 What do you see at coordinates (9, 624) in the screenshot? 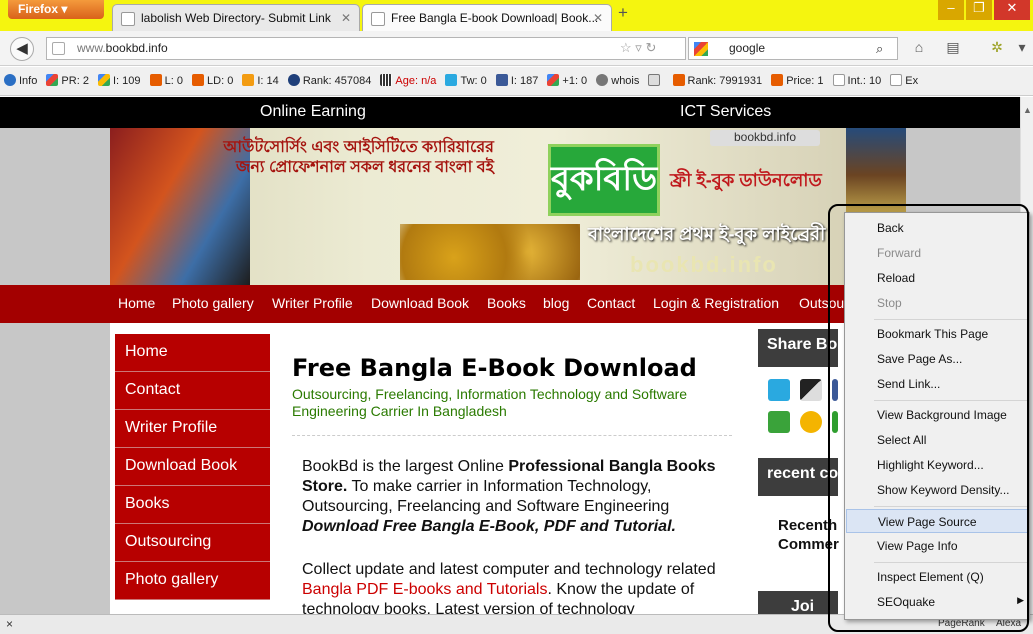
I see `close-addon-bar-icon: ×` at bounding box center [9, 624].